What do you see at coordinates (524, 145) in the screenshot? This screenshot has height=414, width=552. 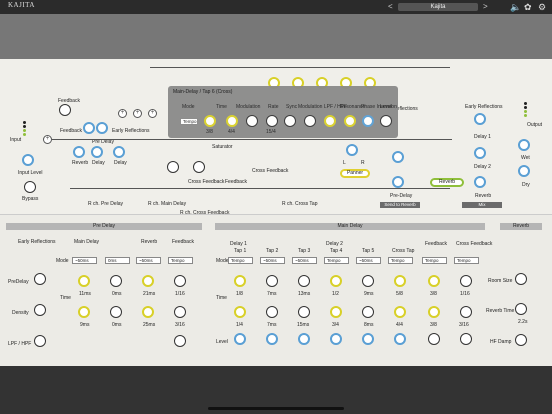 I see `wet-knob` at bounding box center [524, 145].